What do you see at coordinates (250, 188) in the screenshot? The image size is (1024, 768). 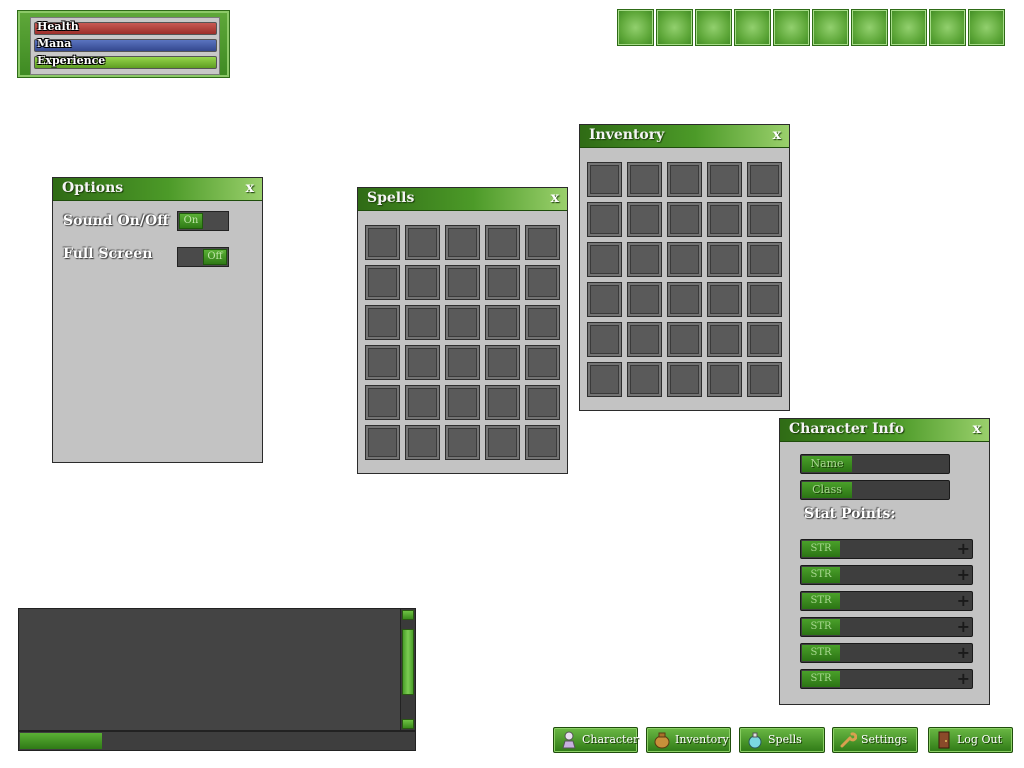 I see `options-close-button: x` at bounding box center [250, 188].